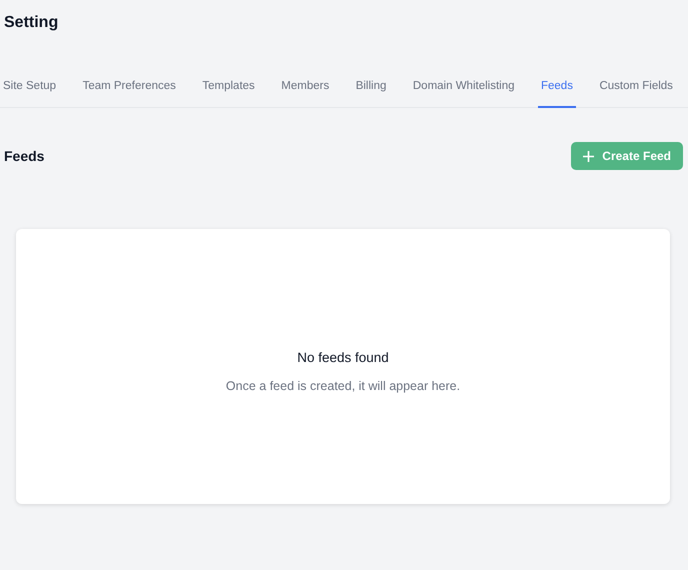 This screenshot has height=570, width=688. What do you see at coordinates (588, 156) in the screenshot?
I see `plus-icon` at bounding box center [588, 156].